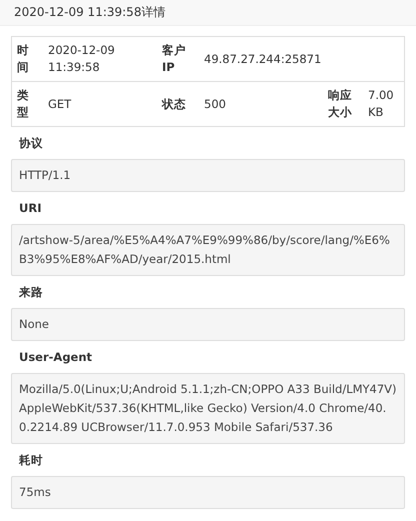 The height and width of the screenshot is (521, 416). Describe the element at coordinates (215, 104) in the screenshot. I see `table-cell-text: 500` at that location.